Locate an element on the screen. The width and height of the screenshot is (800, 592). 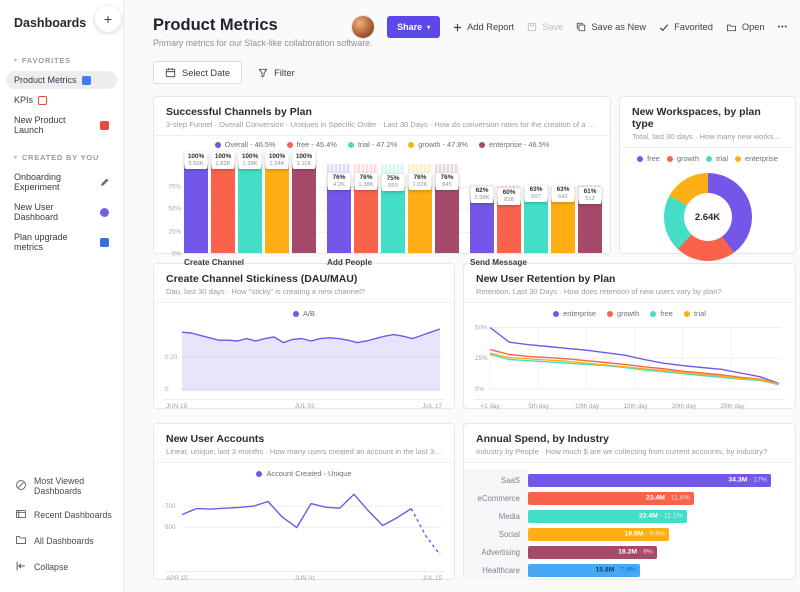
funnel-bar-trial: 63% 607 is located at coordinates (536, 208).